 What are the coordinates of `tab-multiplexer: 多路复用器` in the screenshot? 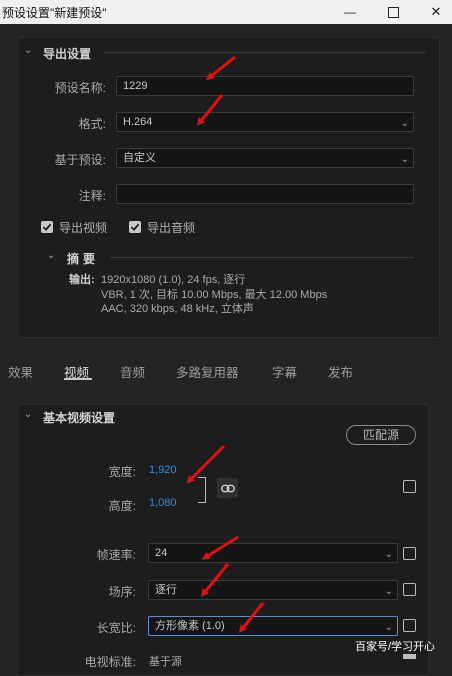 It's located at (207, 371).